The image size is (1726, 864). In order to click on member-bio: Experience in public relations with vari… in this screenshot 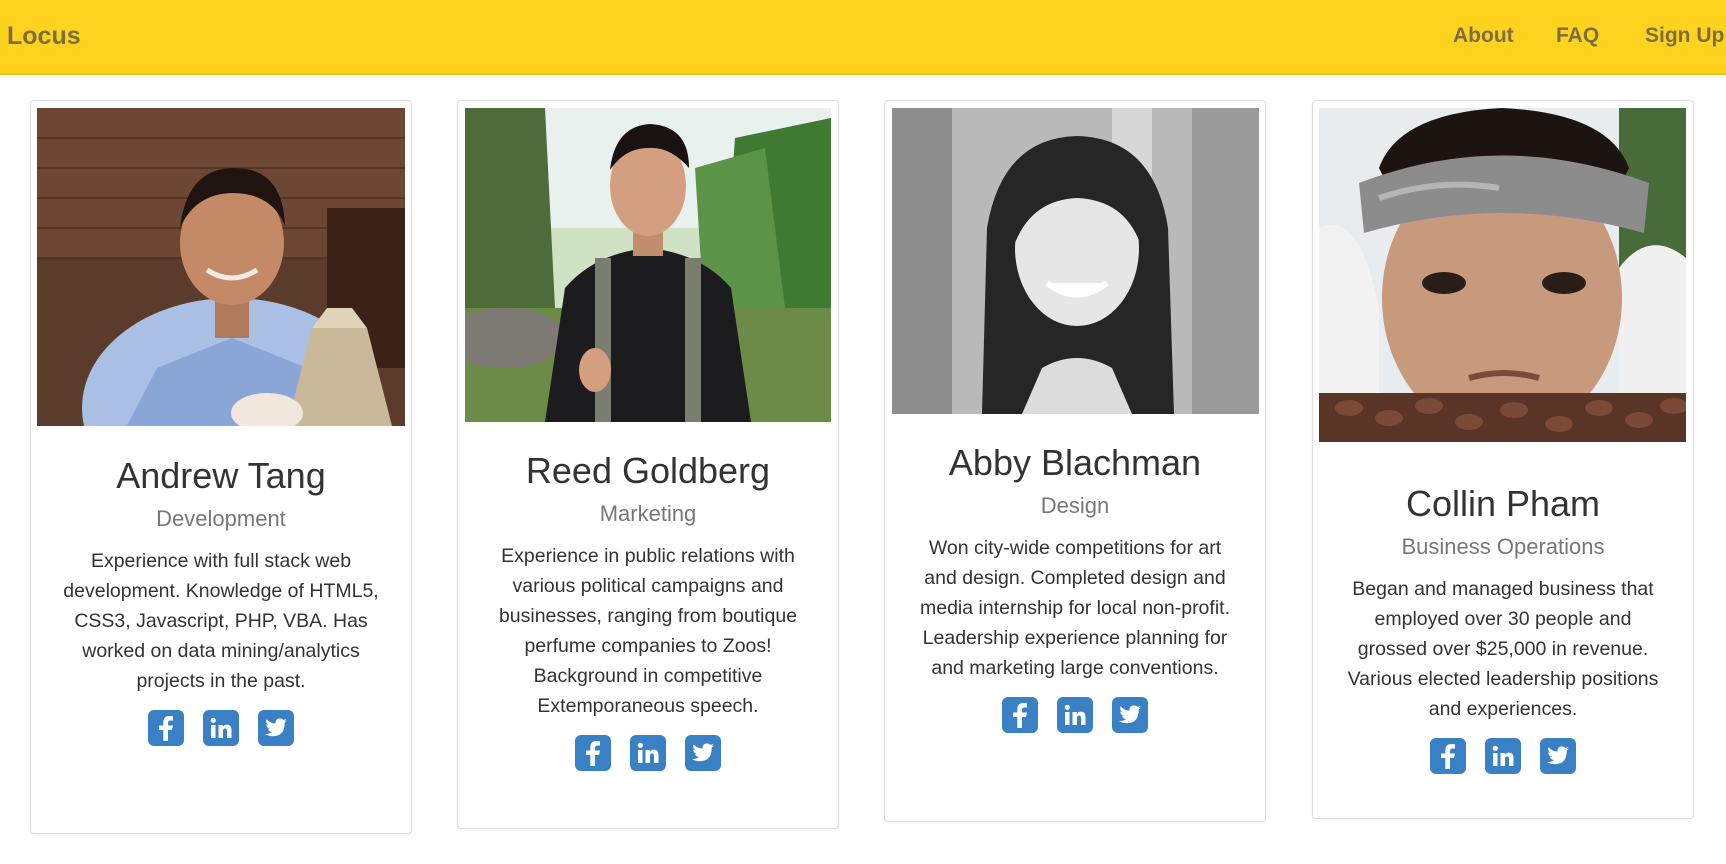, I will do `click(648, 631)`.